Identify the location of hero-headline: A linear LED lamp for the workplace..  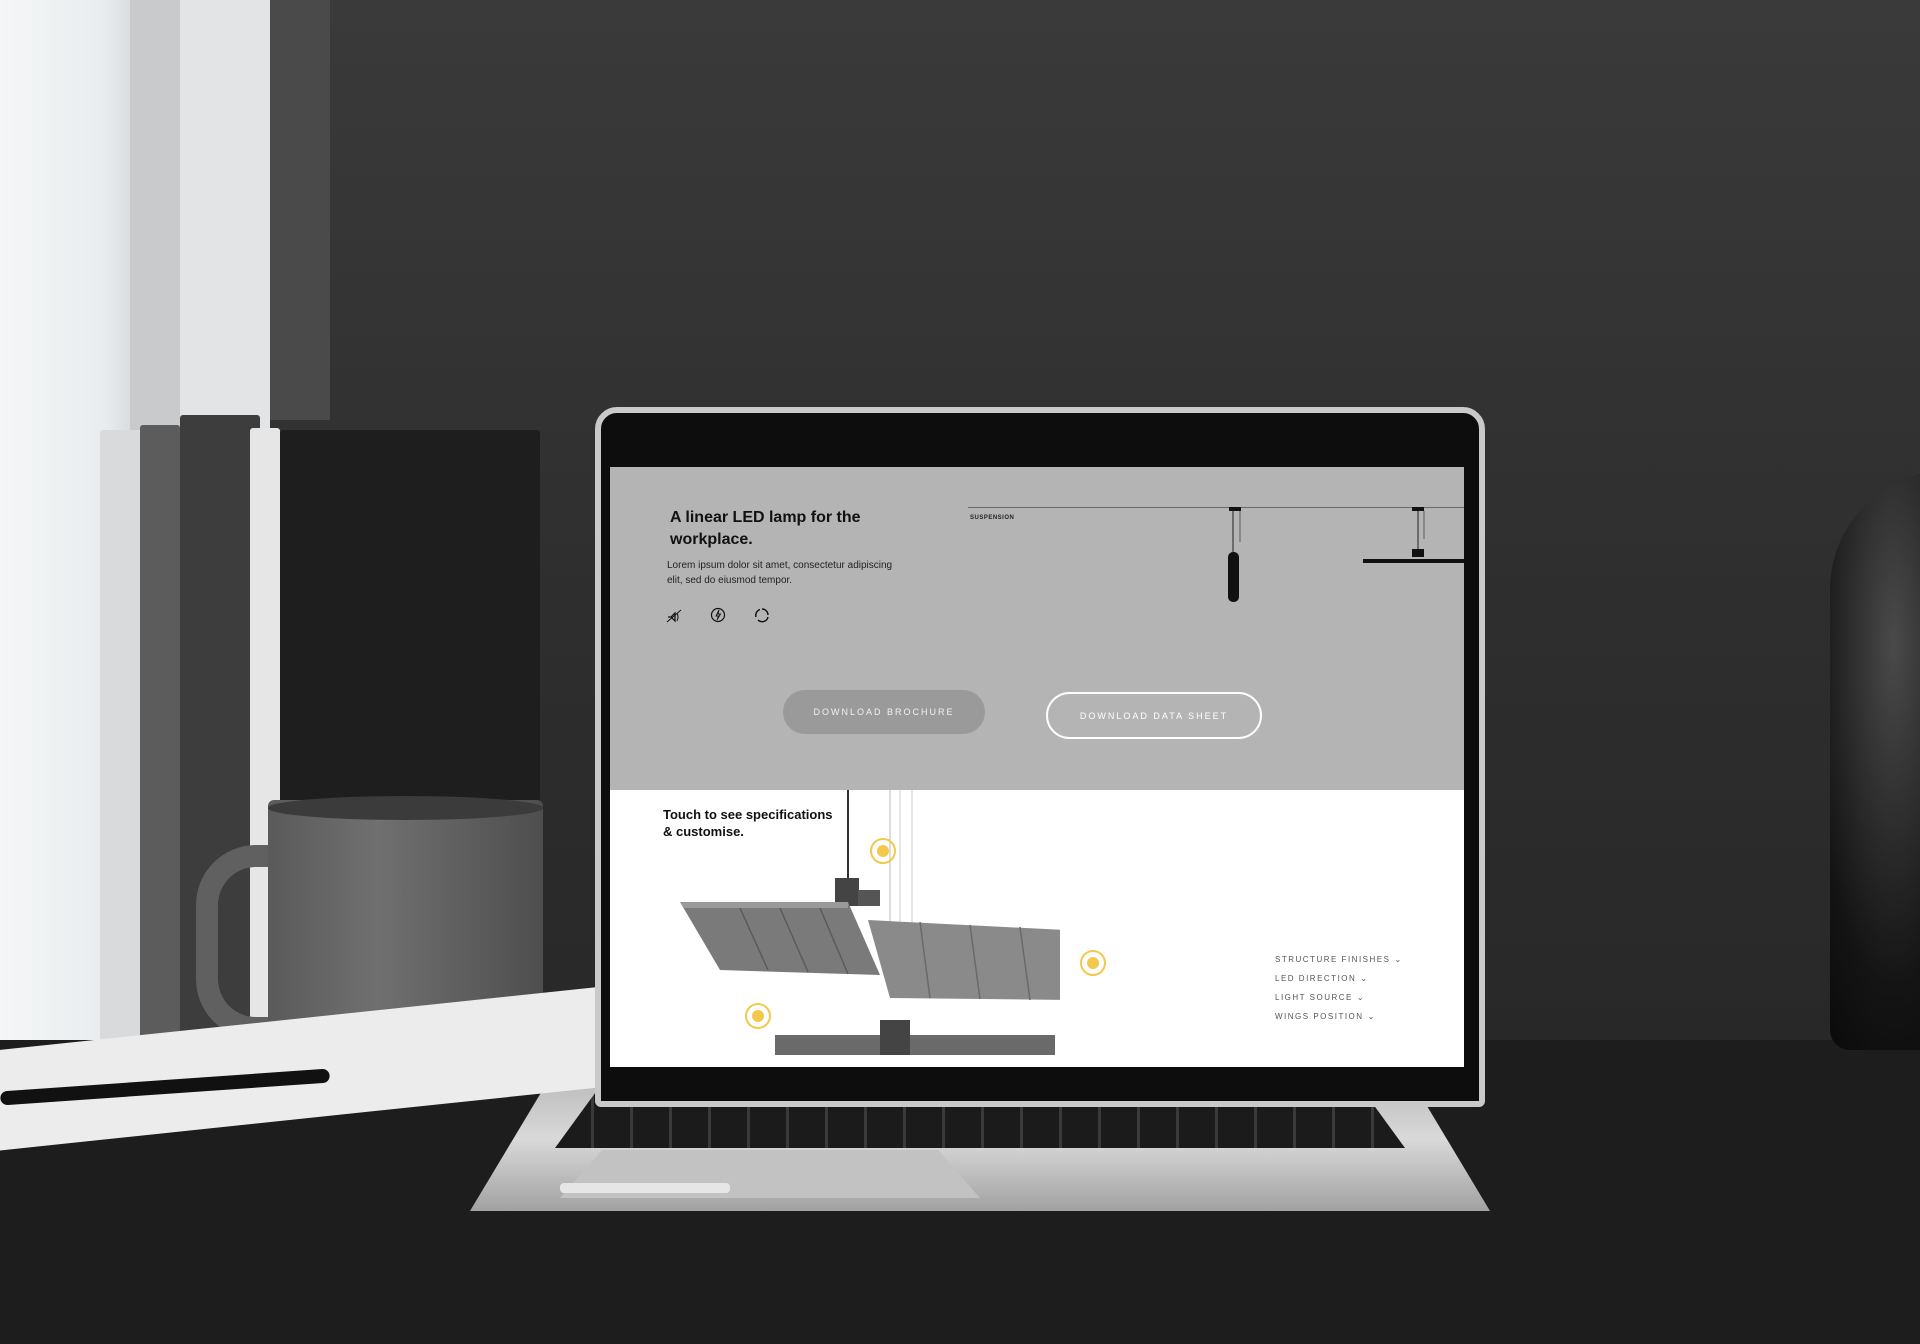
(765, 528).